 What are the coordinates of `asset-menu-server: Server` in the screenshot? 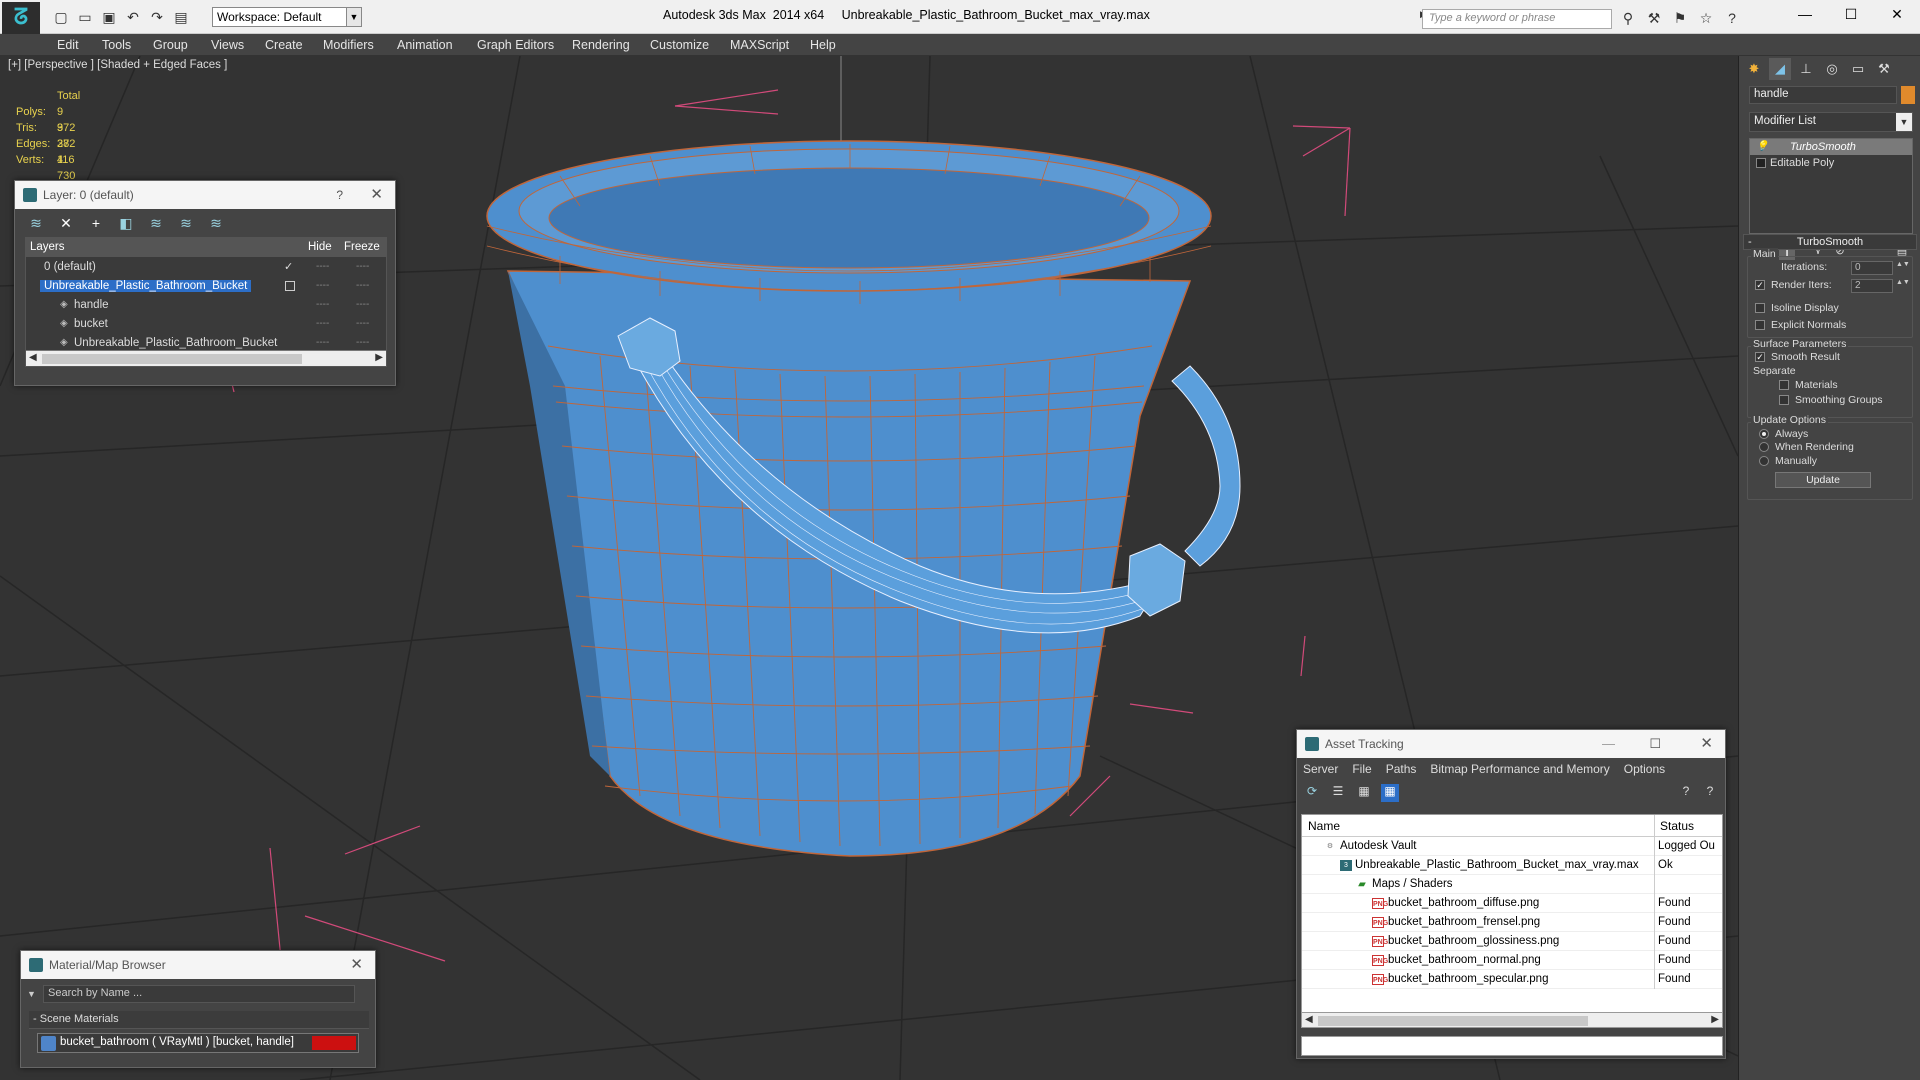 It's located at (1320, 769).